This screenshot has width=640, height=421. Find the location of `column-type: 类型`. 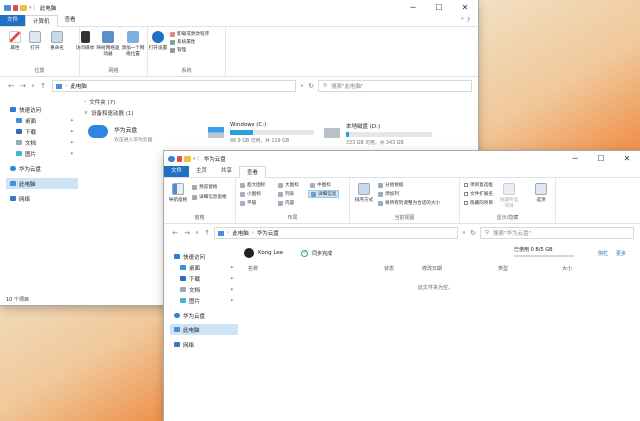

column-type: 类型 is located at coordinates (503, 268).